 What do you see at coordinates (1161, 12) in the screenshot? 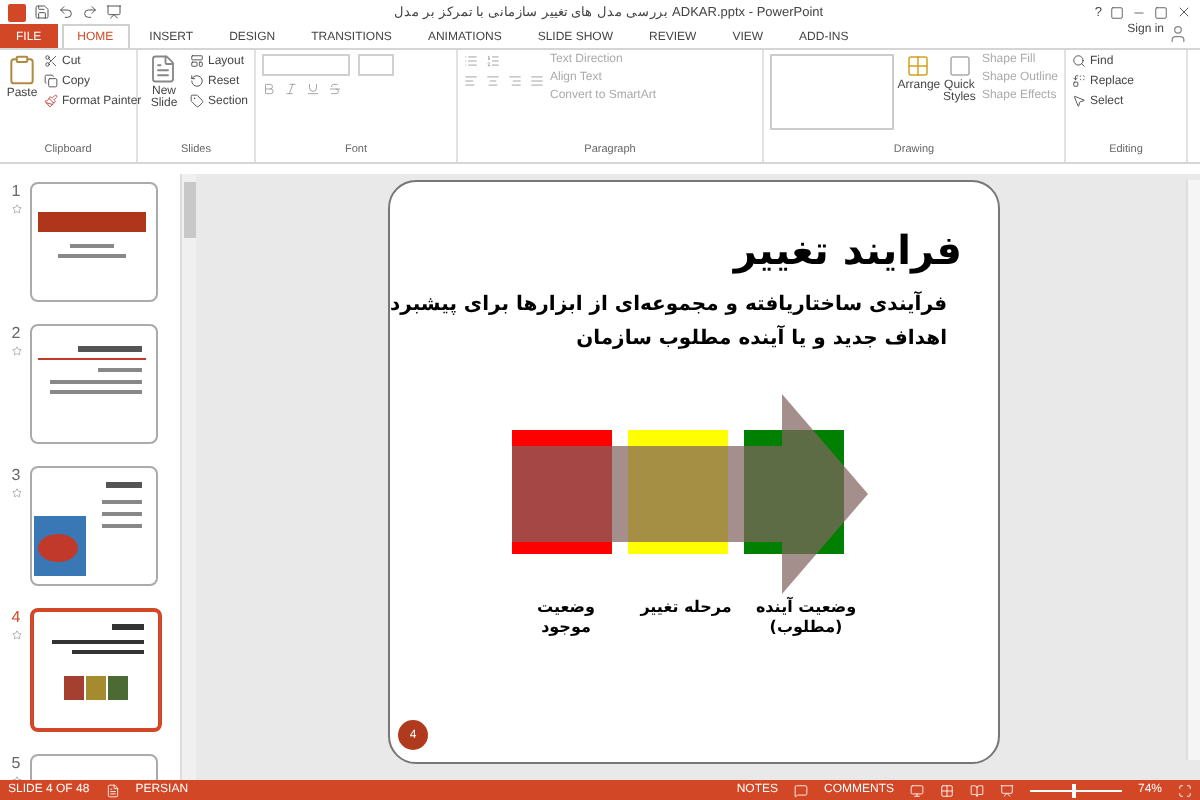
I see `maximize-icon` at bounding box center [1161, 12].